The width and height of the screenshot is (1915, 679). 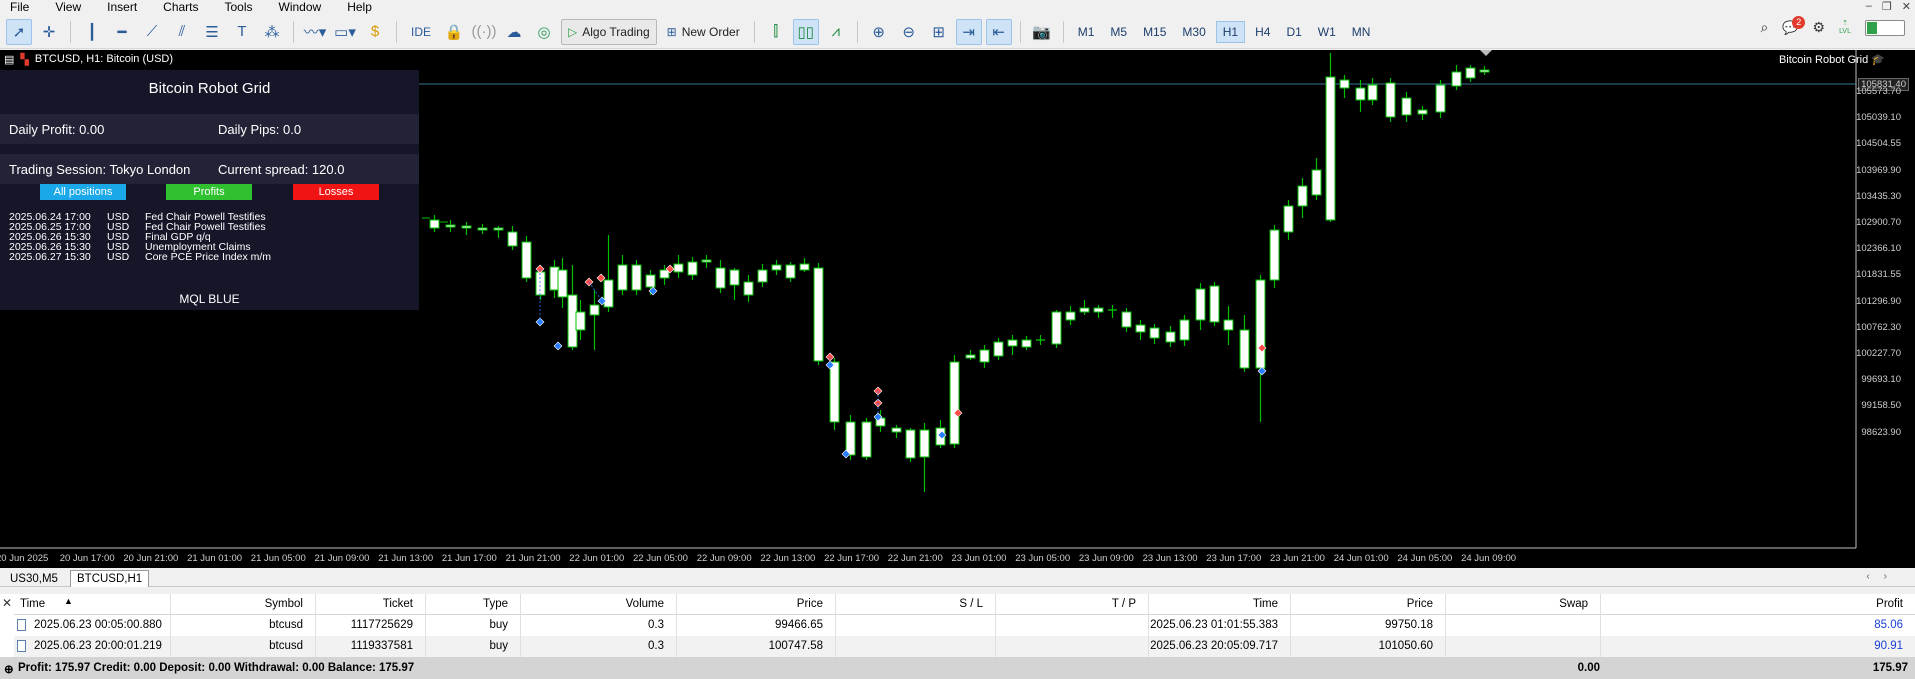 I want to click on table-cell: 0.3, so click(x=656, y=625).